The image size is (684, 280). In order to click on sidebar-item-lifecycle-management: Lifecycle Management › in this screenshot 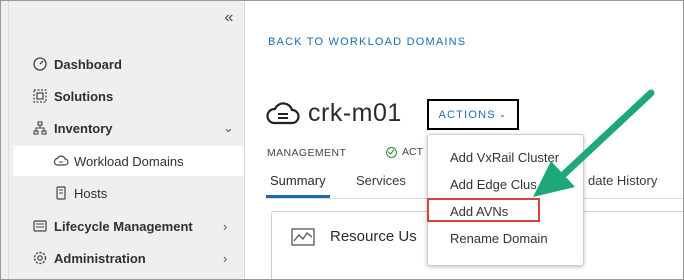, I will do `click(122, 226)`.